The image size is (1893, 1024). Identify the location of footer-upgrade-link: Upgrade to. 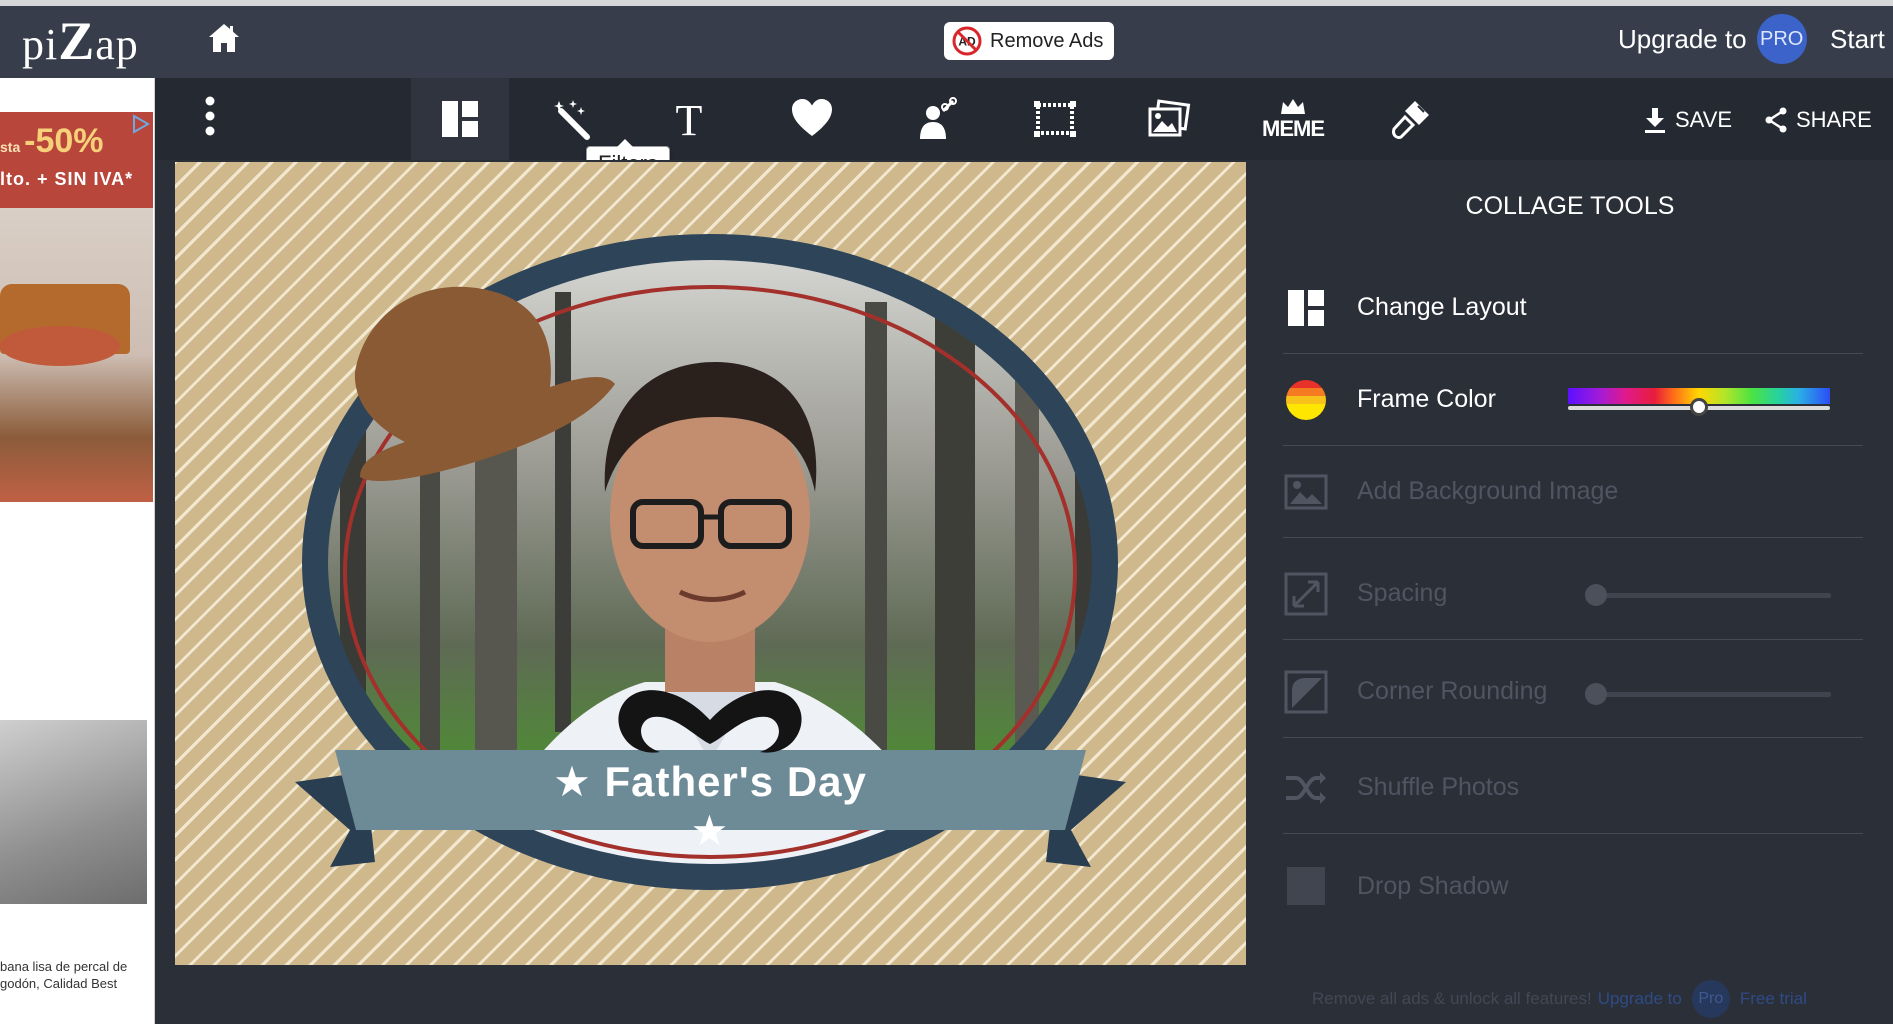
(1640, 999).